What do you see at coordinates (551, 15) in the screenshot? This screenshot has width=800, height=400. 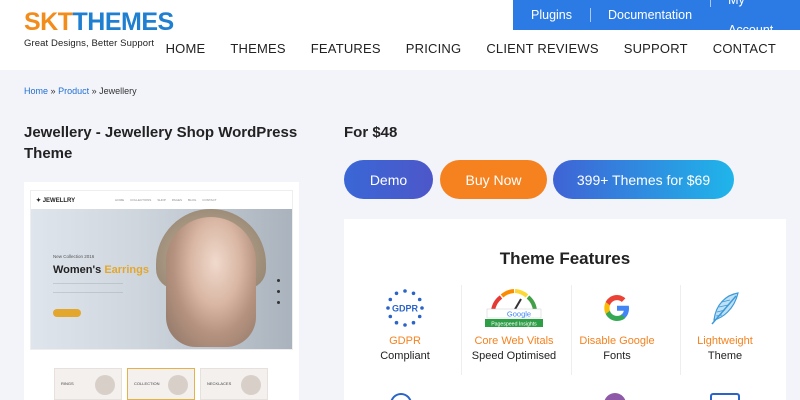 I see `topbar-link-plugins: Plugins` at bounding box center [551, 15].